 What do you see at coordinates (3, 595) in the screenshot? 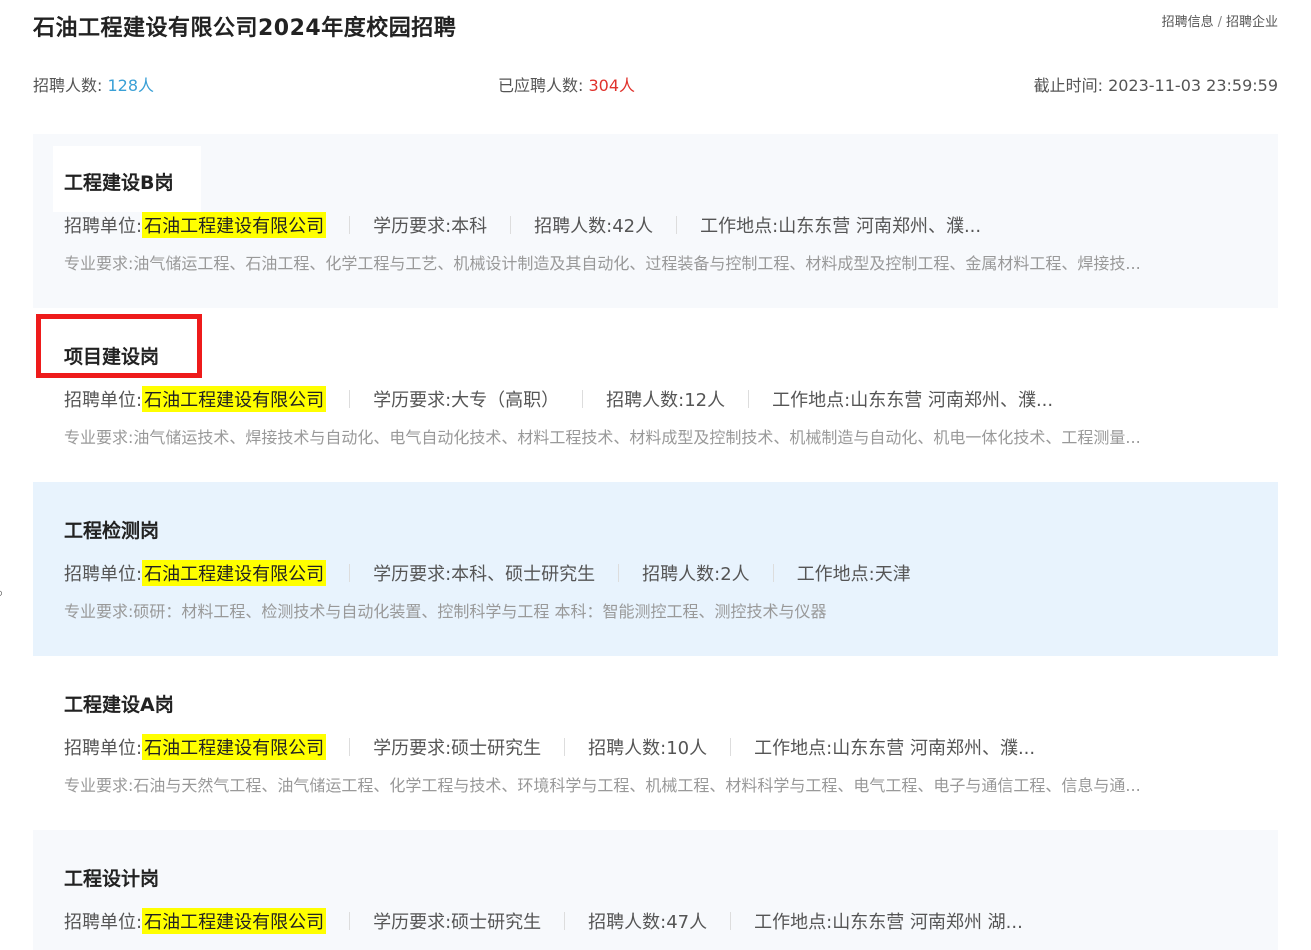
I see `left-edge-handle: ◦` at bounding box center [3, 595].